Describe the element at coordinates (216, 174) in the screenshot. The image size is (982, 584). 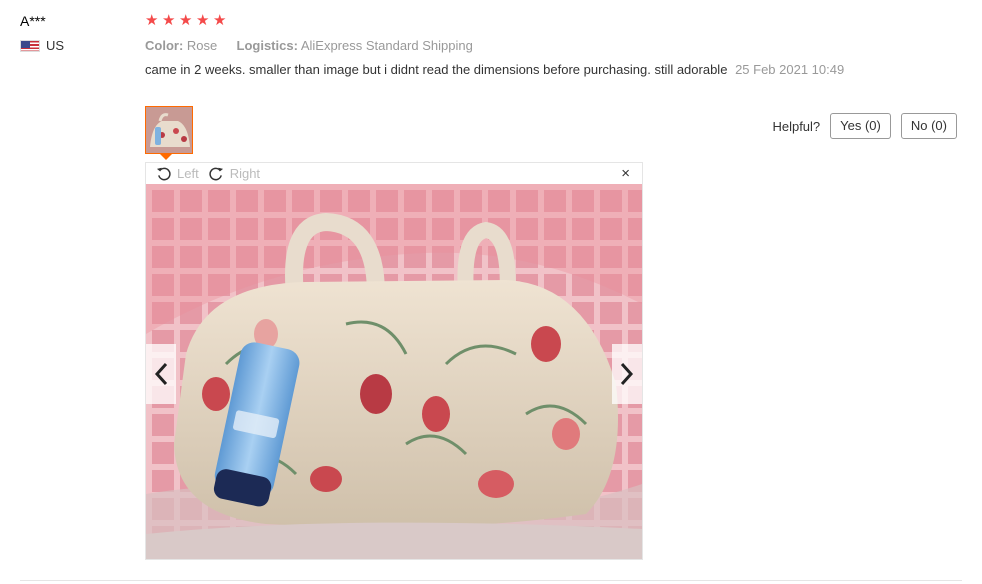
I see `rotate-right-icon` at that location.